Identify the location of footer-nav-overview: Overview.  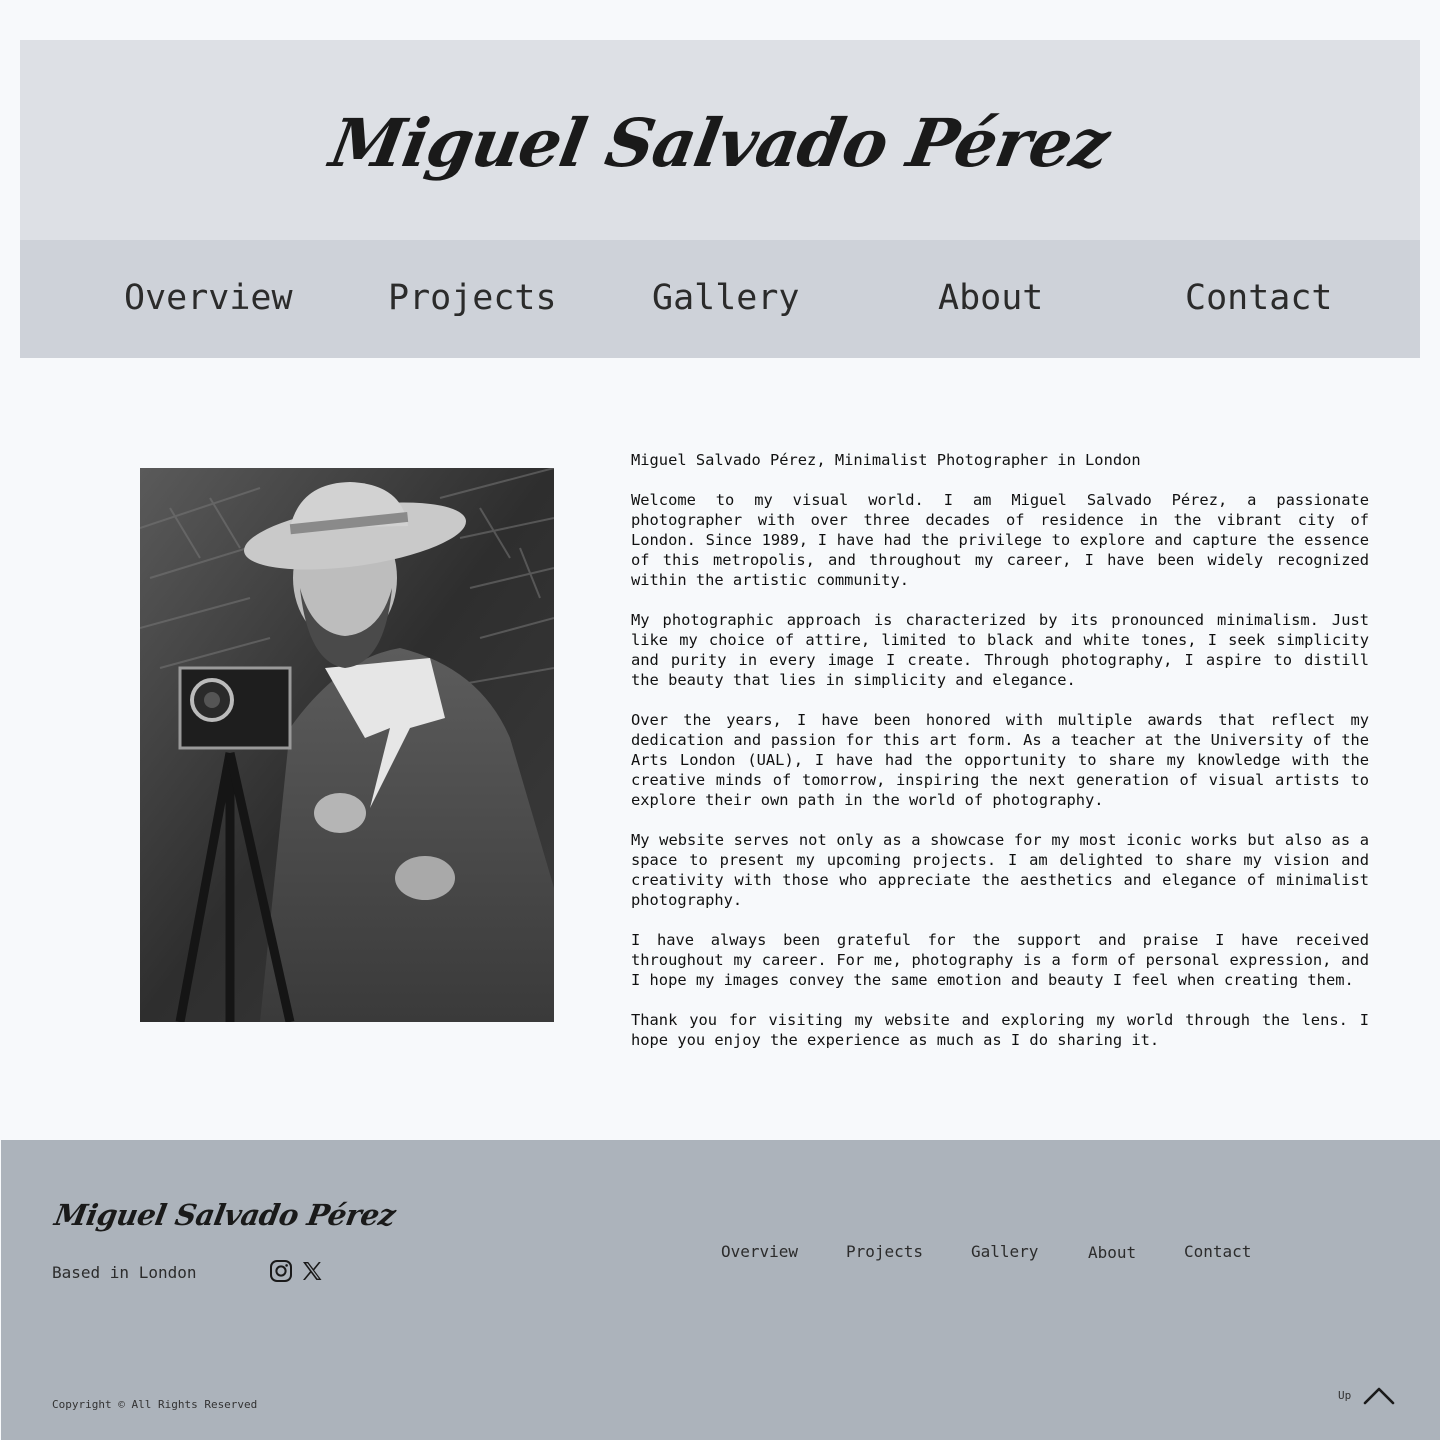
(759, 1251).